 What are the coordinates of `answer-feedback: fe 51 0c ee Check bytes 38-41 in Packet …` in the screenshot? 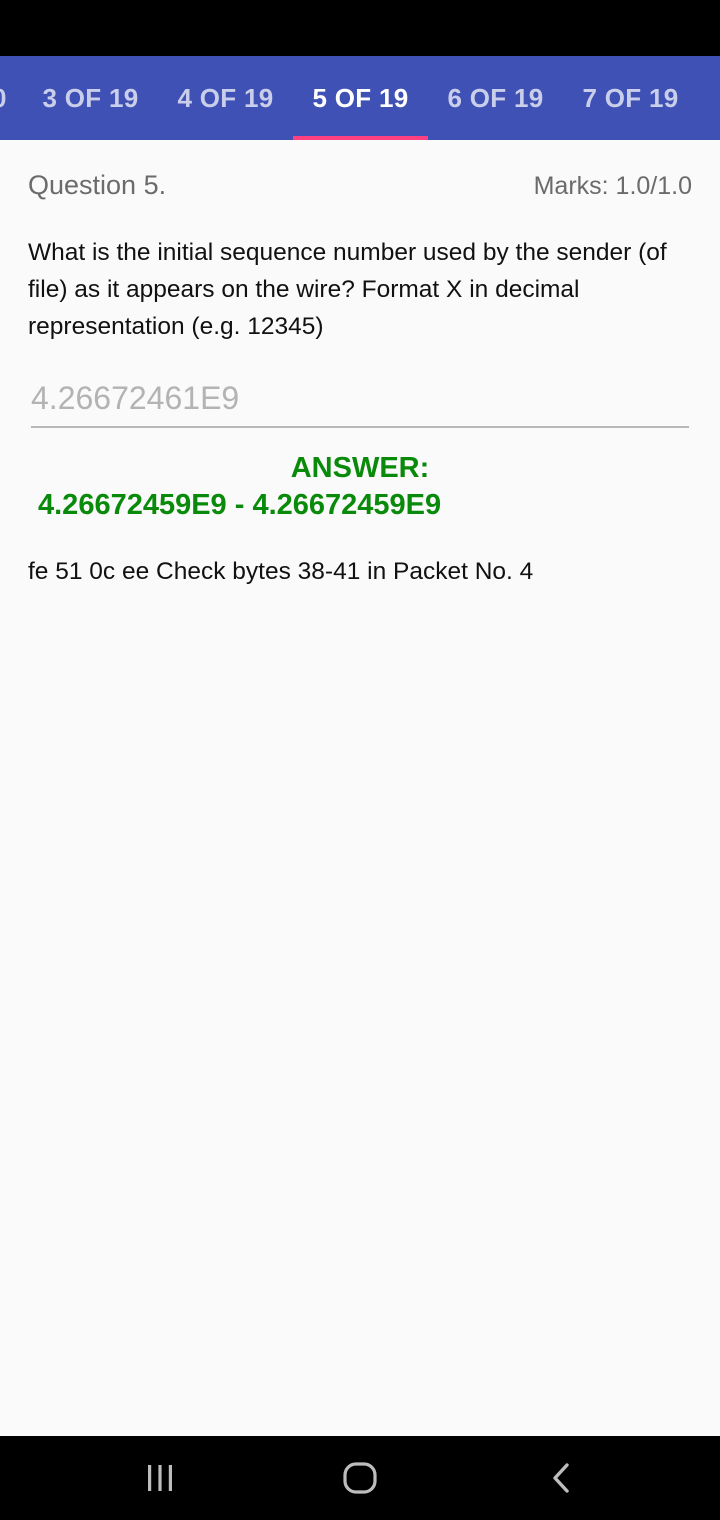 It's located at (281, 571).